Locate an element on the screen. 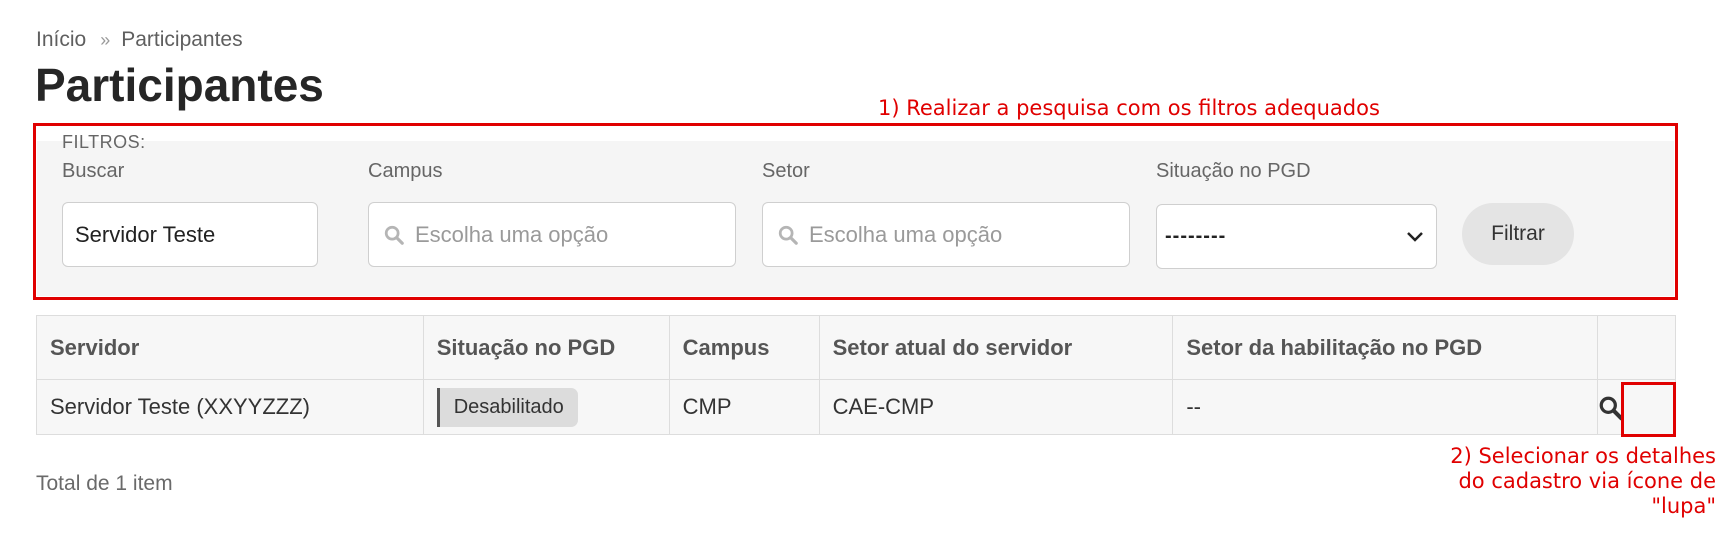  column-header-setor-atual: Setor atual do servidor is located at coordinates (996, 347).